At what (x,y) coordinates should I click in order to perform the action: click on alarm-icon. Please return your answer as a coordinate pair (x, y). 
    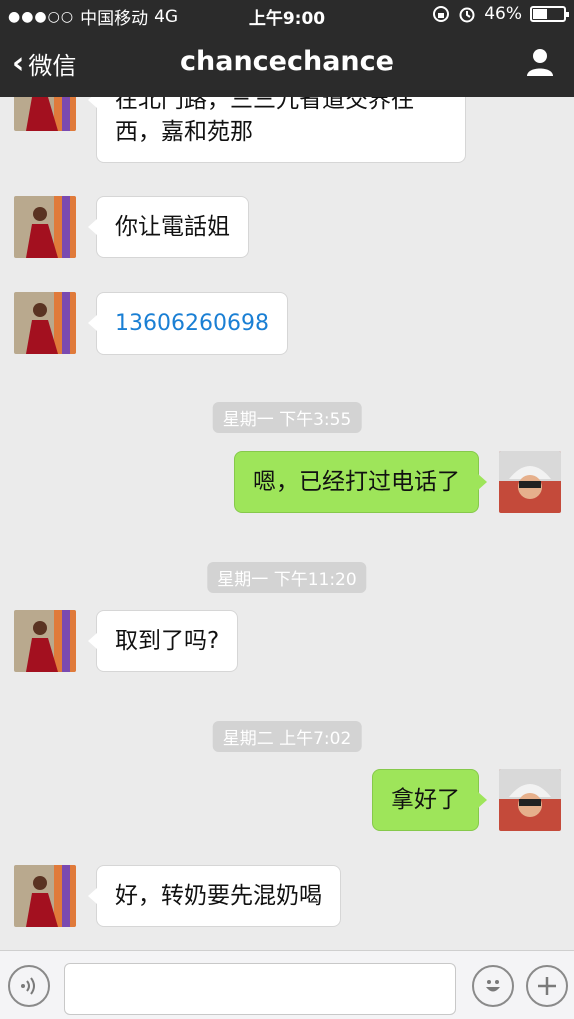
    Looking at the image, I should click on (467, 15).